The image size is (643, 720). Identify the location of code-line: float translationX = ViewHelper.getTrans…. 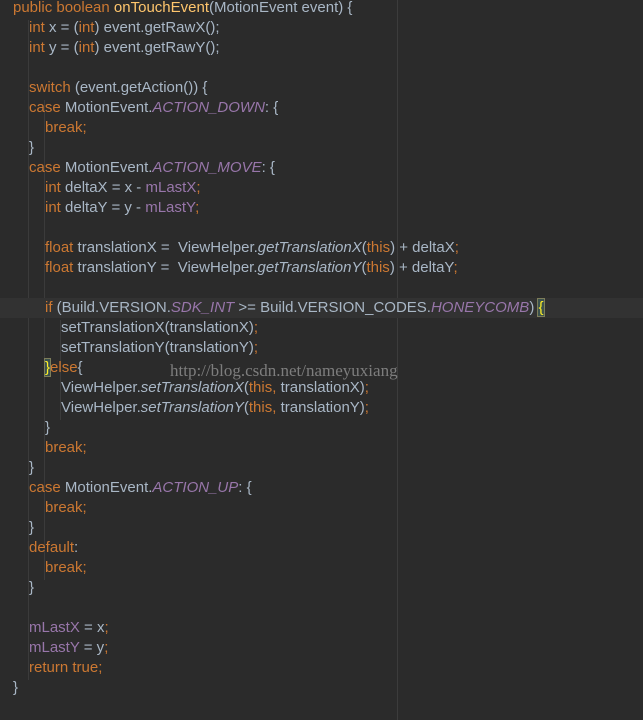
(229, 248).